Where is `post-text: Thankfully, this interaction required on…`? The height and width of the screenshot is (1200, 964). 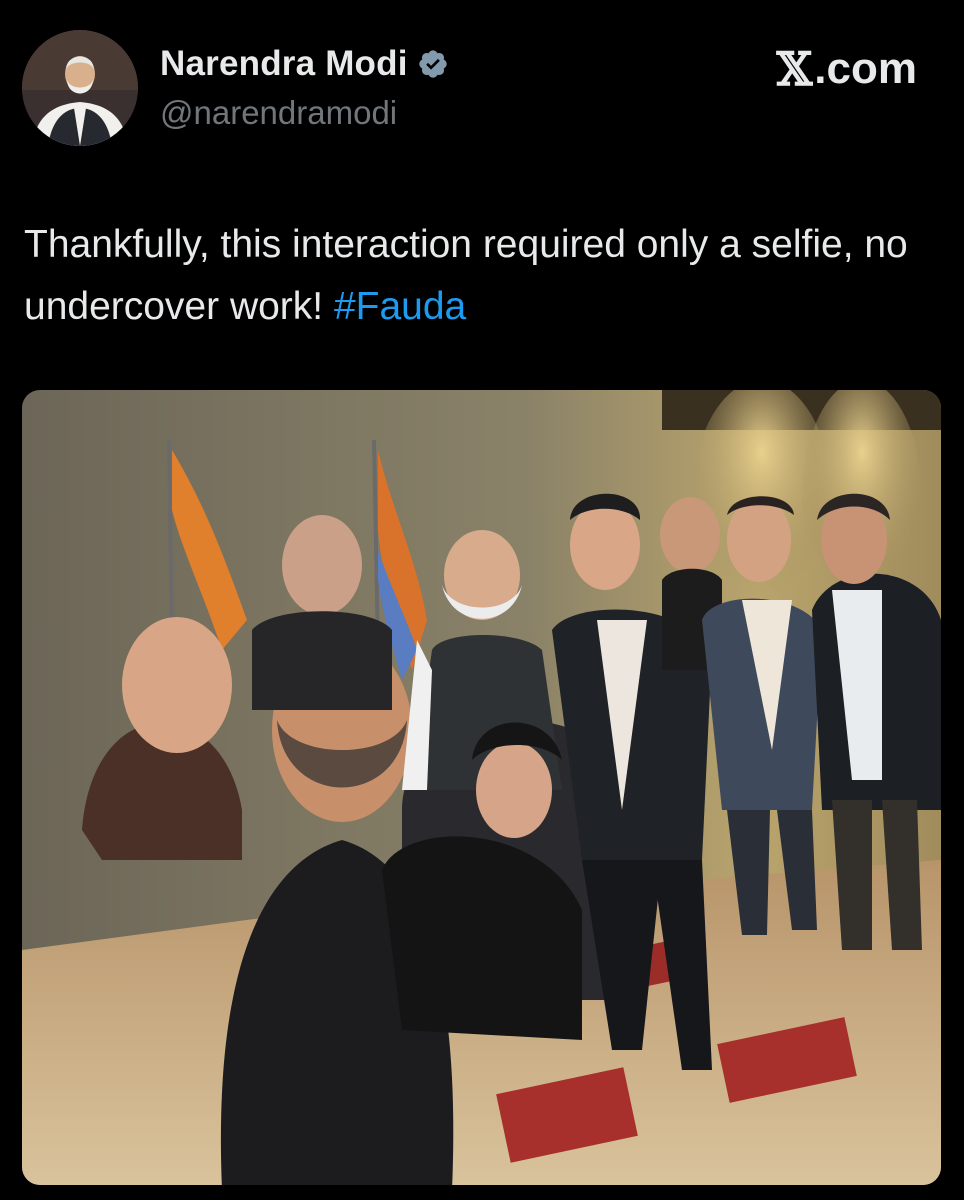 post-text: Thankfully, this interaction required on… is located at coordinates (474, 276).